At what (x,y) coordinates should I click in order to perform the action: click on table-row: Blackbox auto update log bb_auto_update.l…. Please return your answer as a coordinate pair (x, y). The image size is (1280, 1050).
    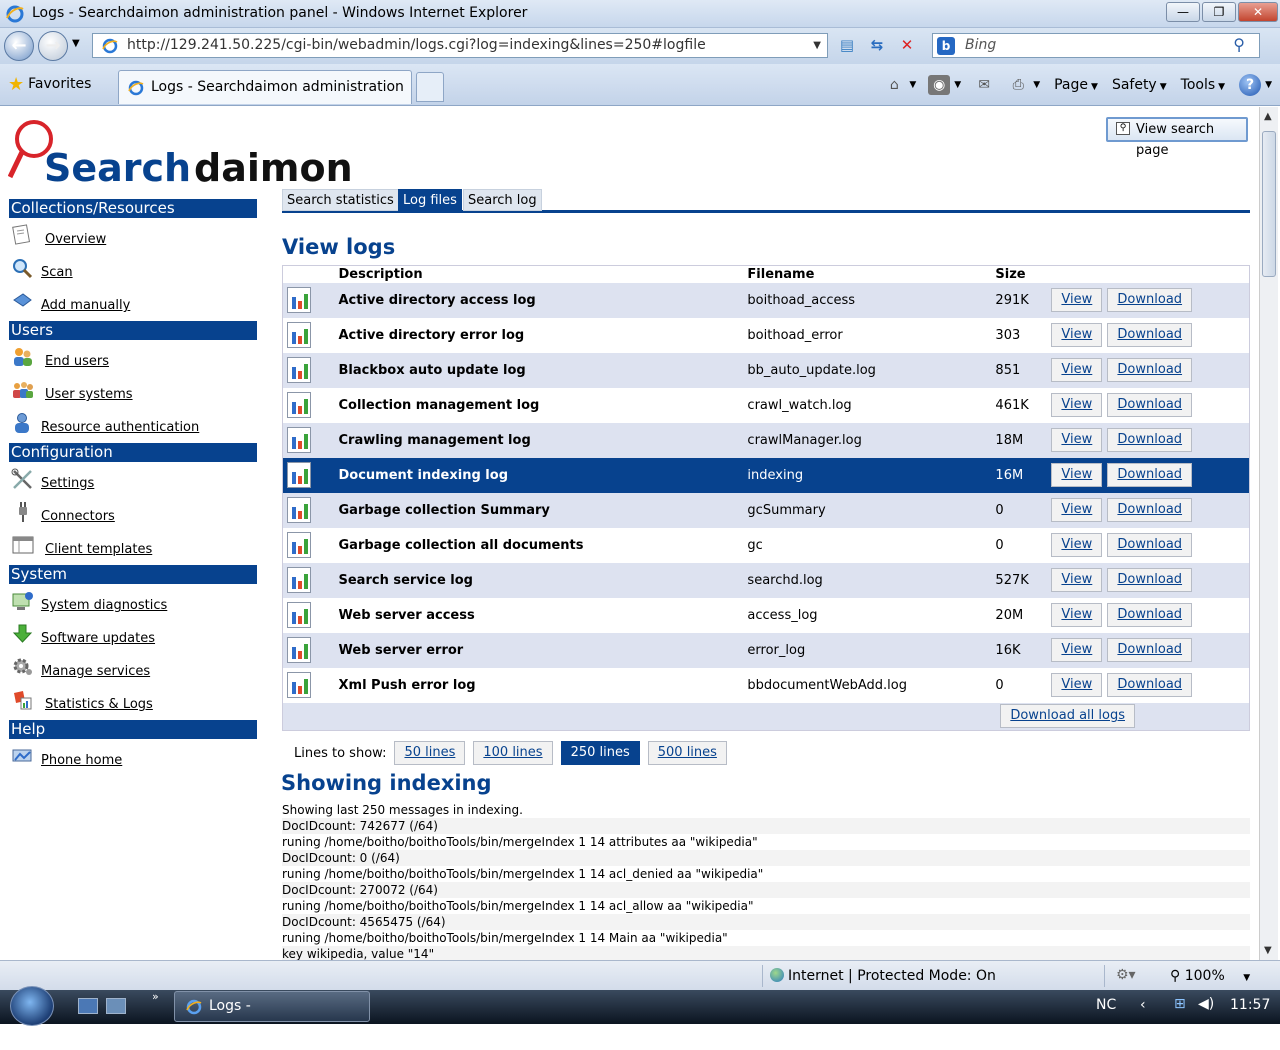
    Looking at the image, I should click on (766, 370).